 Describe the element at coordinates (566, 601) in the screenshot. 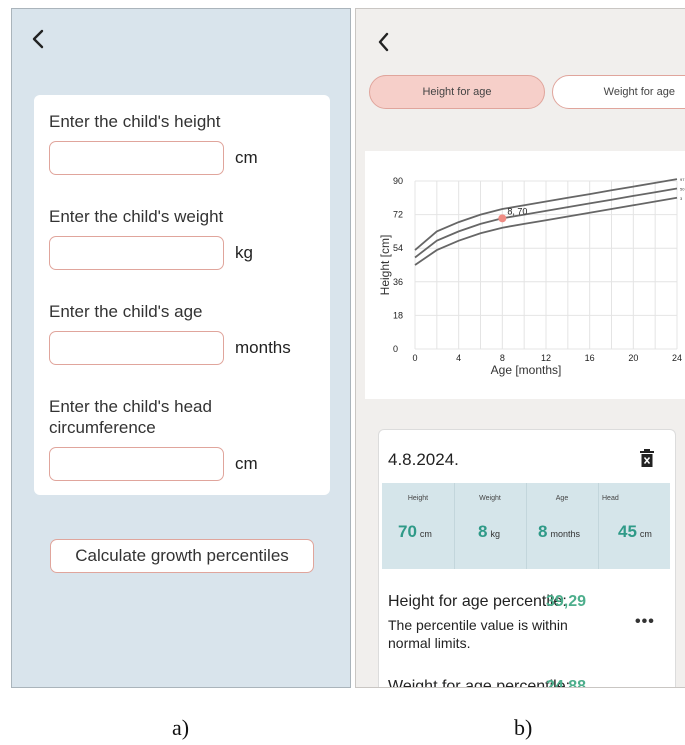

I see `height-percentile-value: 39,29` at that location.